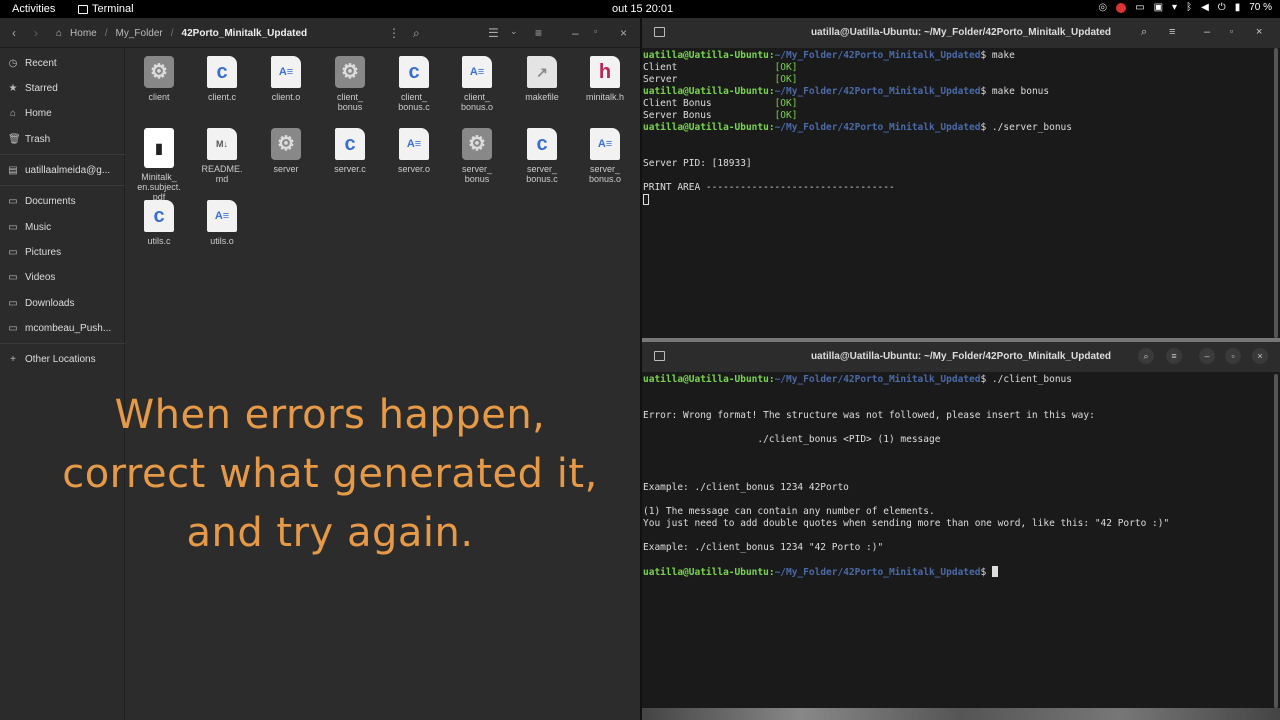  I want to click on file-item: A≡ server_ bonus.o, so click(605, 156).